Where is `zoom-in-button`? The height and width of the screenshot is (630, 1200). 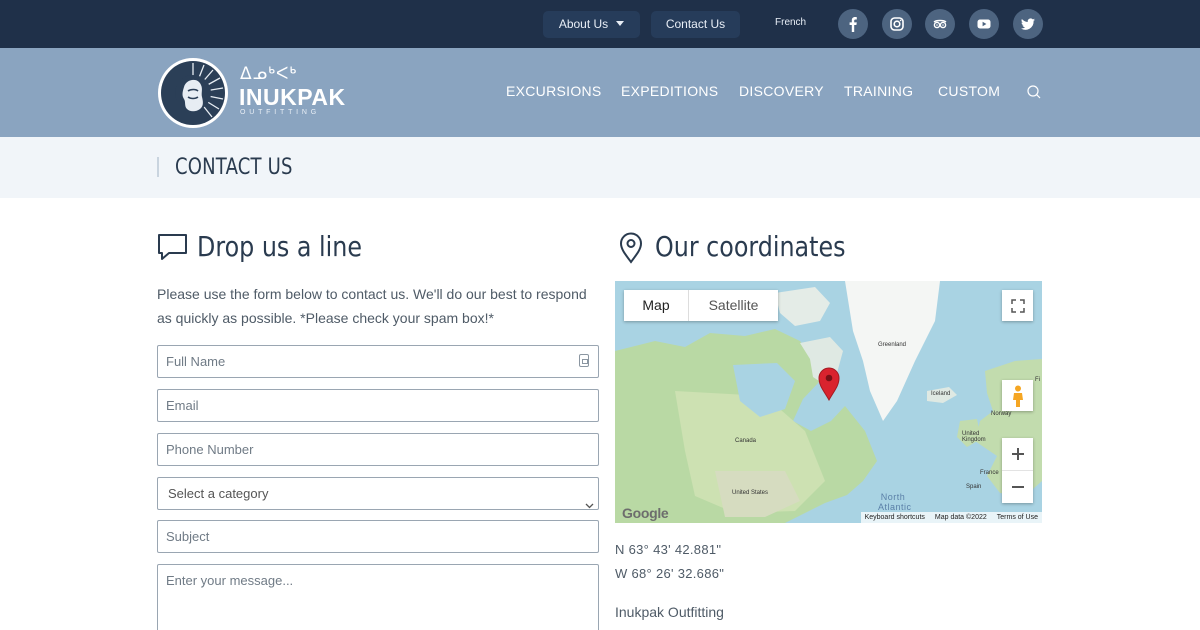
zoom-in-button is located at coordinates (1017, 455).